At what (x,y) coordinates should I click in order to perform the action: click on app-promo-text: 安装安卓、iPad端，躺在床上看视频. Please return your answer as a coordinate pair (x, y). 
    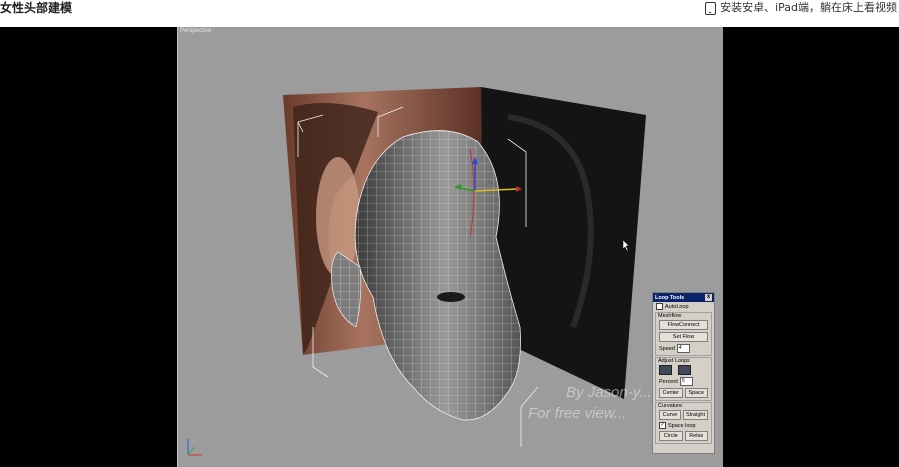
    Looking at the image, I should click on (808, 7).